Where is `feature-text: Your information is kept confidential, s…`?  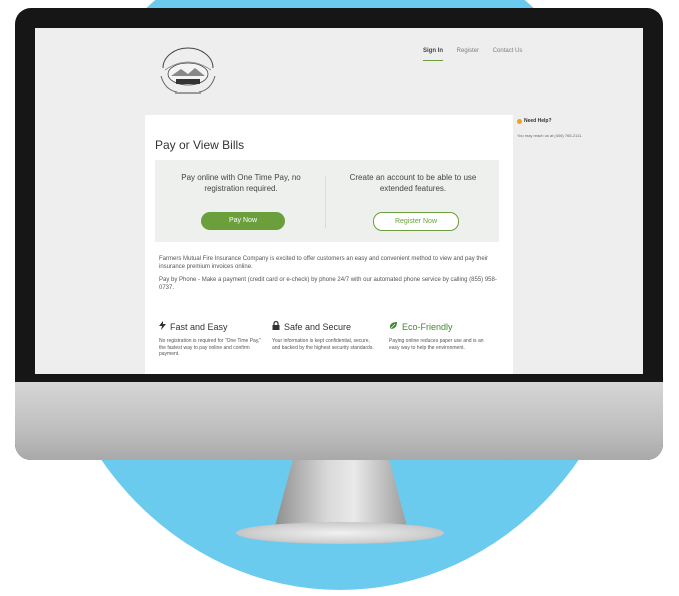
feature-text: Your information is kept confidential, s… is located at coordinates (323, 344).